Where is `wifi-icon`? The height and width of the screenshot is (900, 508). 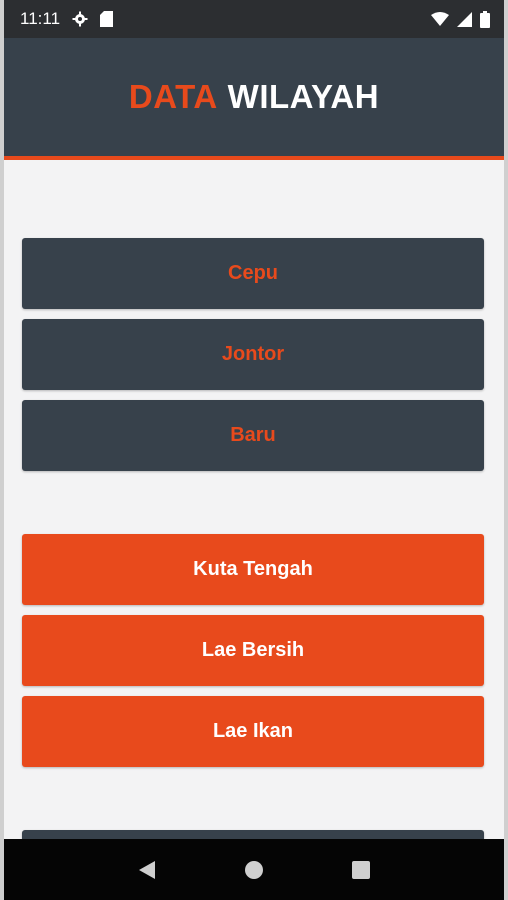 wifi-icon is located at coordinates (440, 19).